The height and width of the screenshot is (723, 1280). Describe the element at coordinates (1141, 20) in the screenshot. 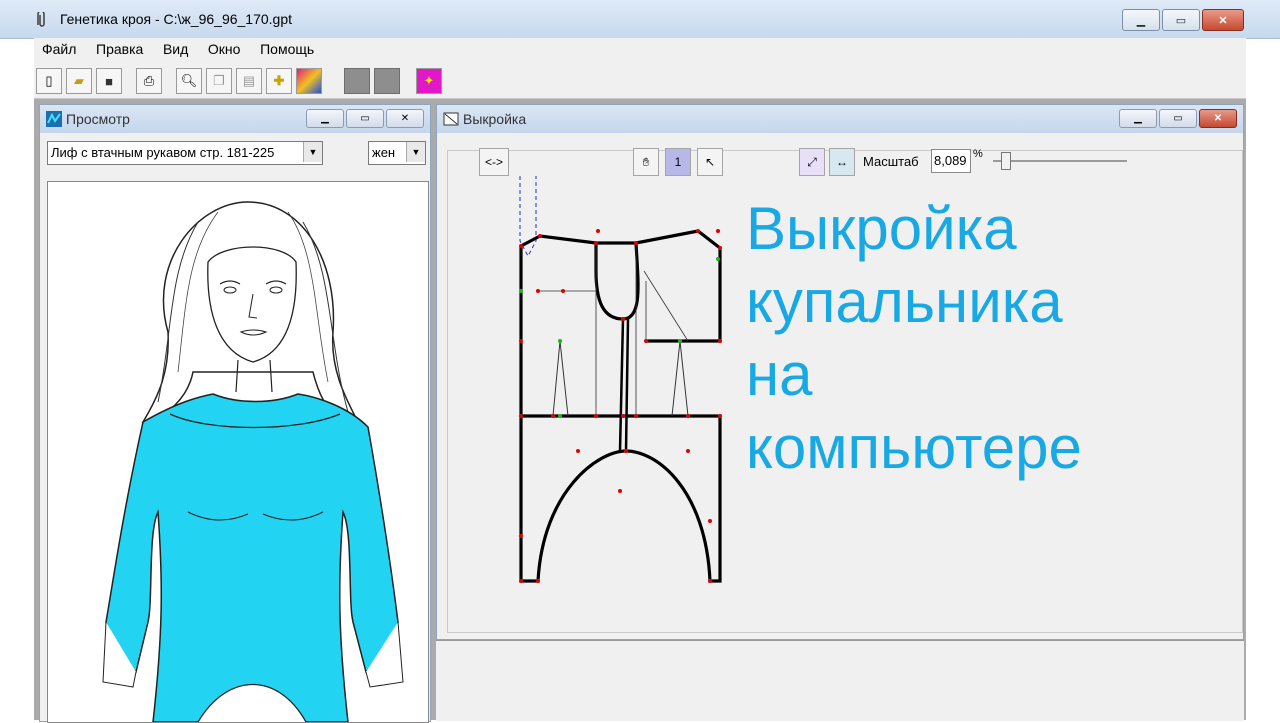

I see `minimize-button: ▁` at that location.